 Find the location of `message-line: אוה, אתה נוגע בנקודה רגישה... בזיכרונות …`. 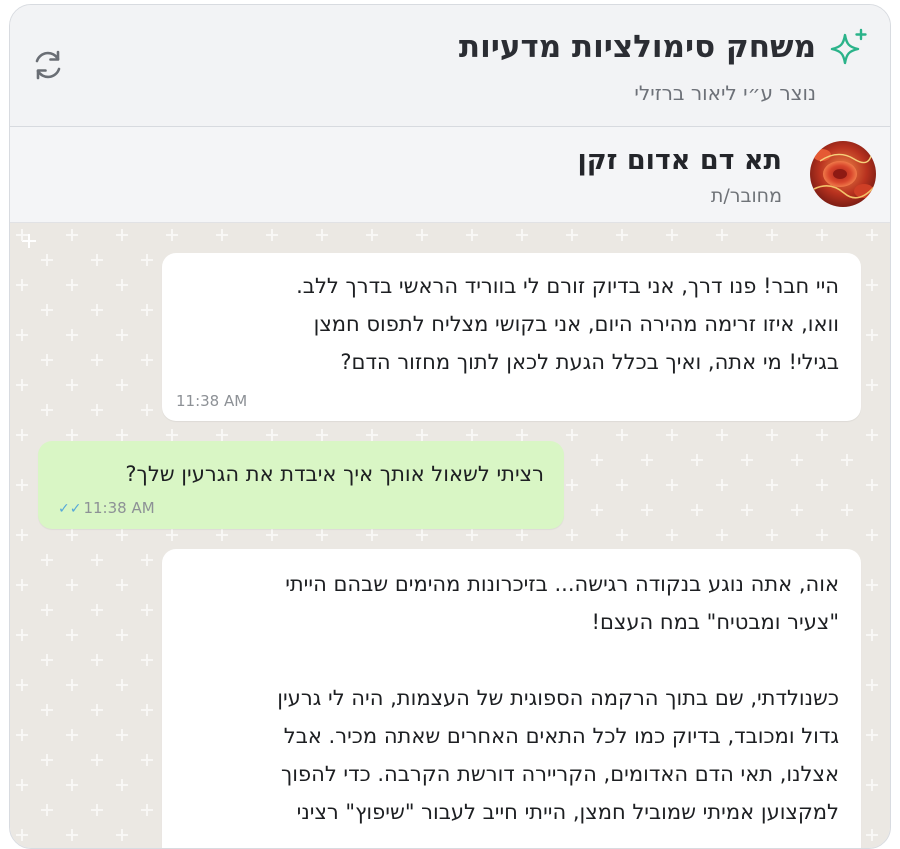

message-line: אוה, אתה נוגע בנקודה רגישה... בזיכרונות … is located at coordinates (562, 584).